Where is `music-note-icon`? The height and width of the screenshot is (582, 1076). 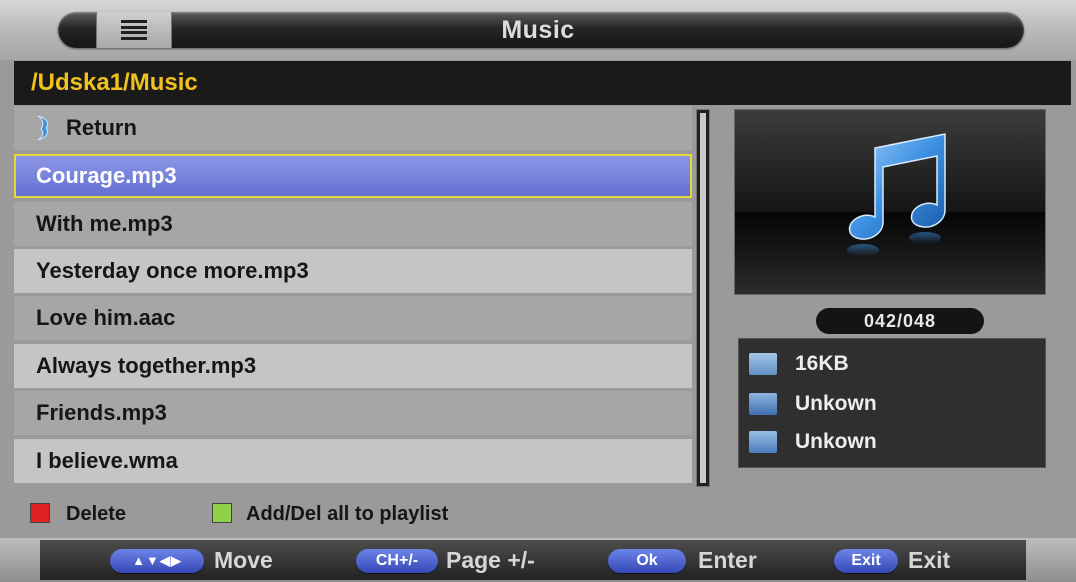
music-note-icon is located at coordinates (896, 194).